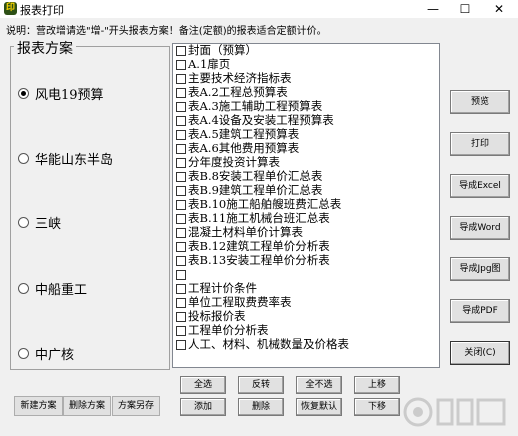  What do you see at coordinates (249, 176) in the screenshot?
I see `list-item: 表B.8安装工程单价汇总表` at bounding box center [249, 176].